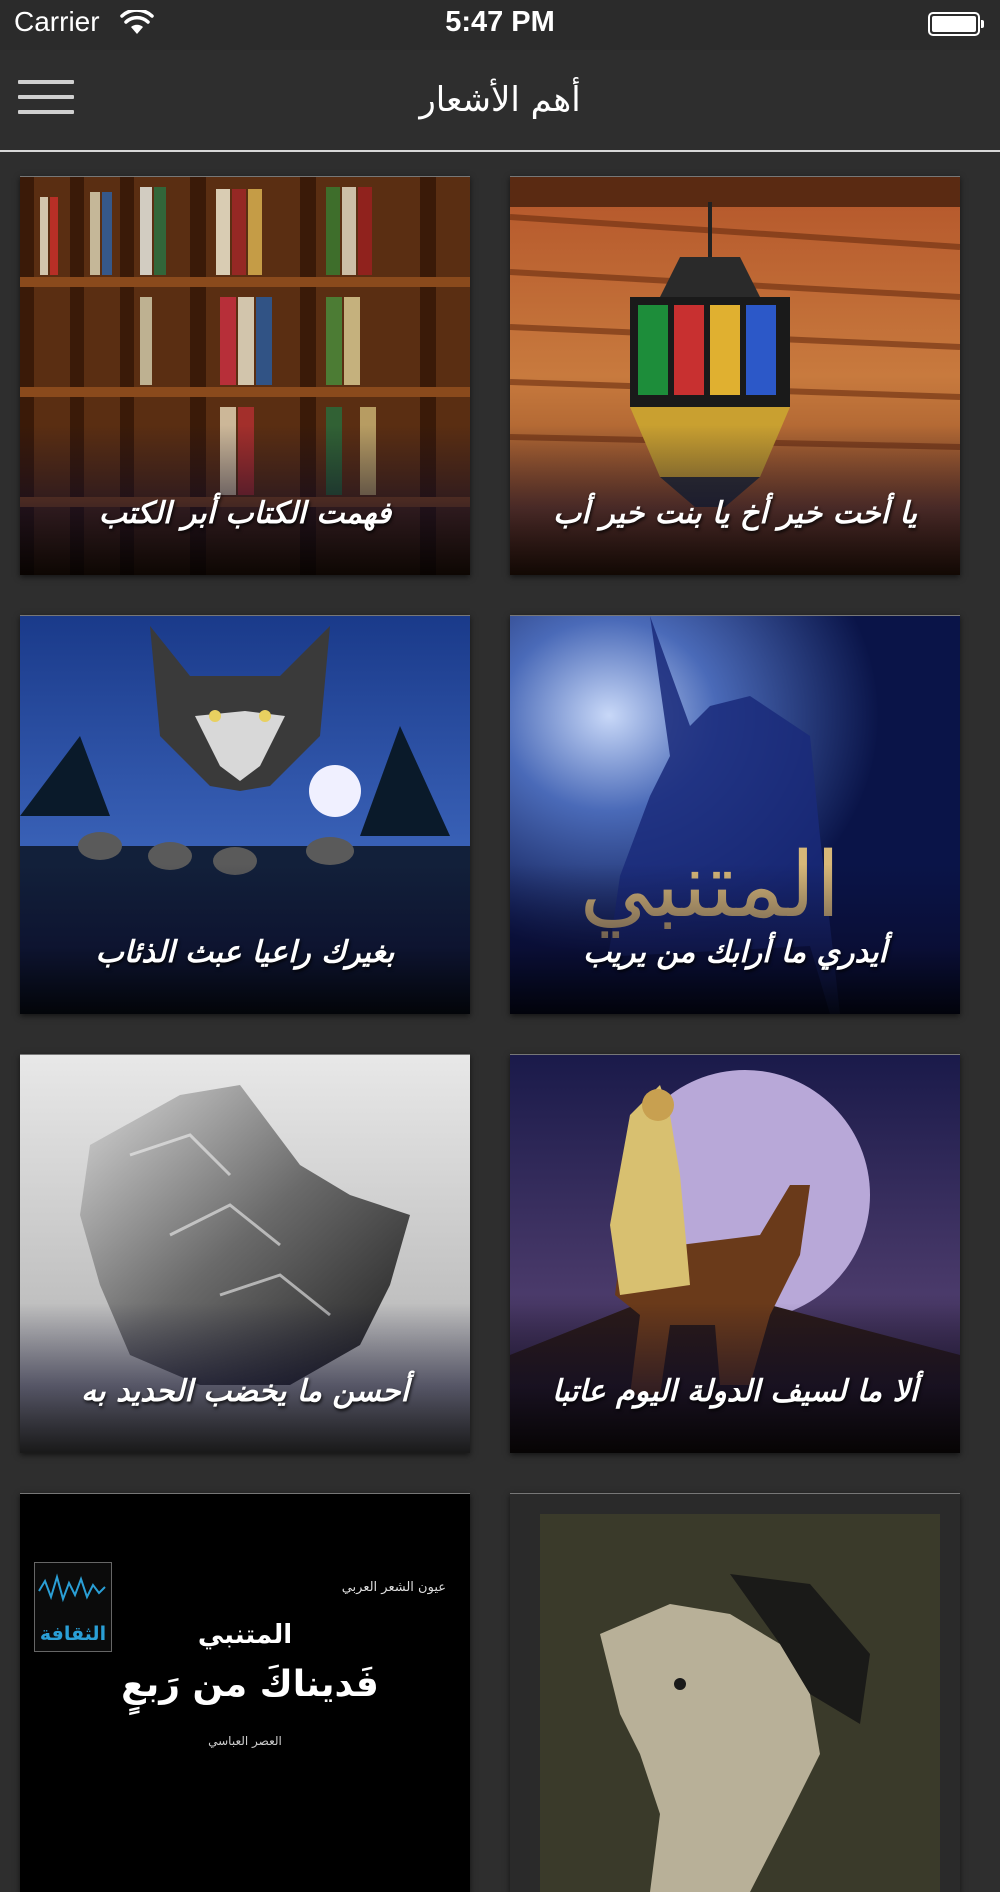  I want to click on status-bar: Carrier 5:47 PM, so click(500, 25).